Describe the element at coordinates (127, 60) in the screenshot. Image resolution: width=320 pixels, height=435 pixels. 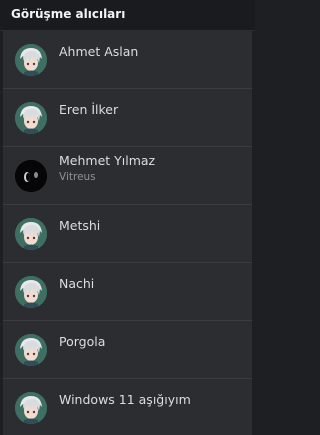
I see `recipient-item-ahmet-aslan: Ahmet Aslan` at that location.